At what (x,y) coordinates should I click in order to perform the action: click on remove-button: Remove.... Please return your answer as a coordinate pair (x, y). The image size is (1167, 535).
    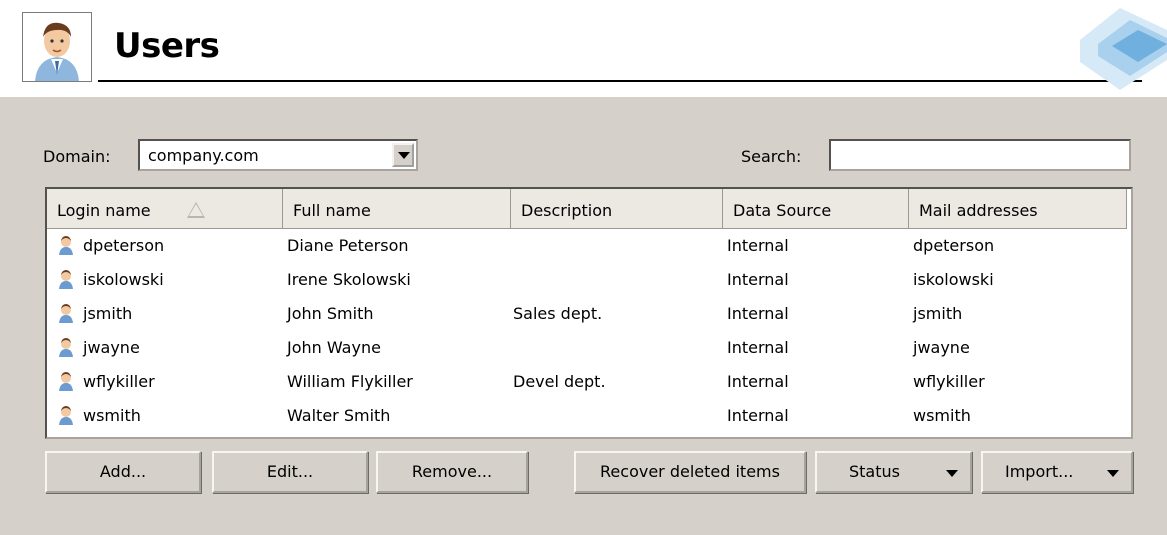
    Looking at the image, I should click on (452, 472).